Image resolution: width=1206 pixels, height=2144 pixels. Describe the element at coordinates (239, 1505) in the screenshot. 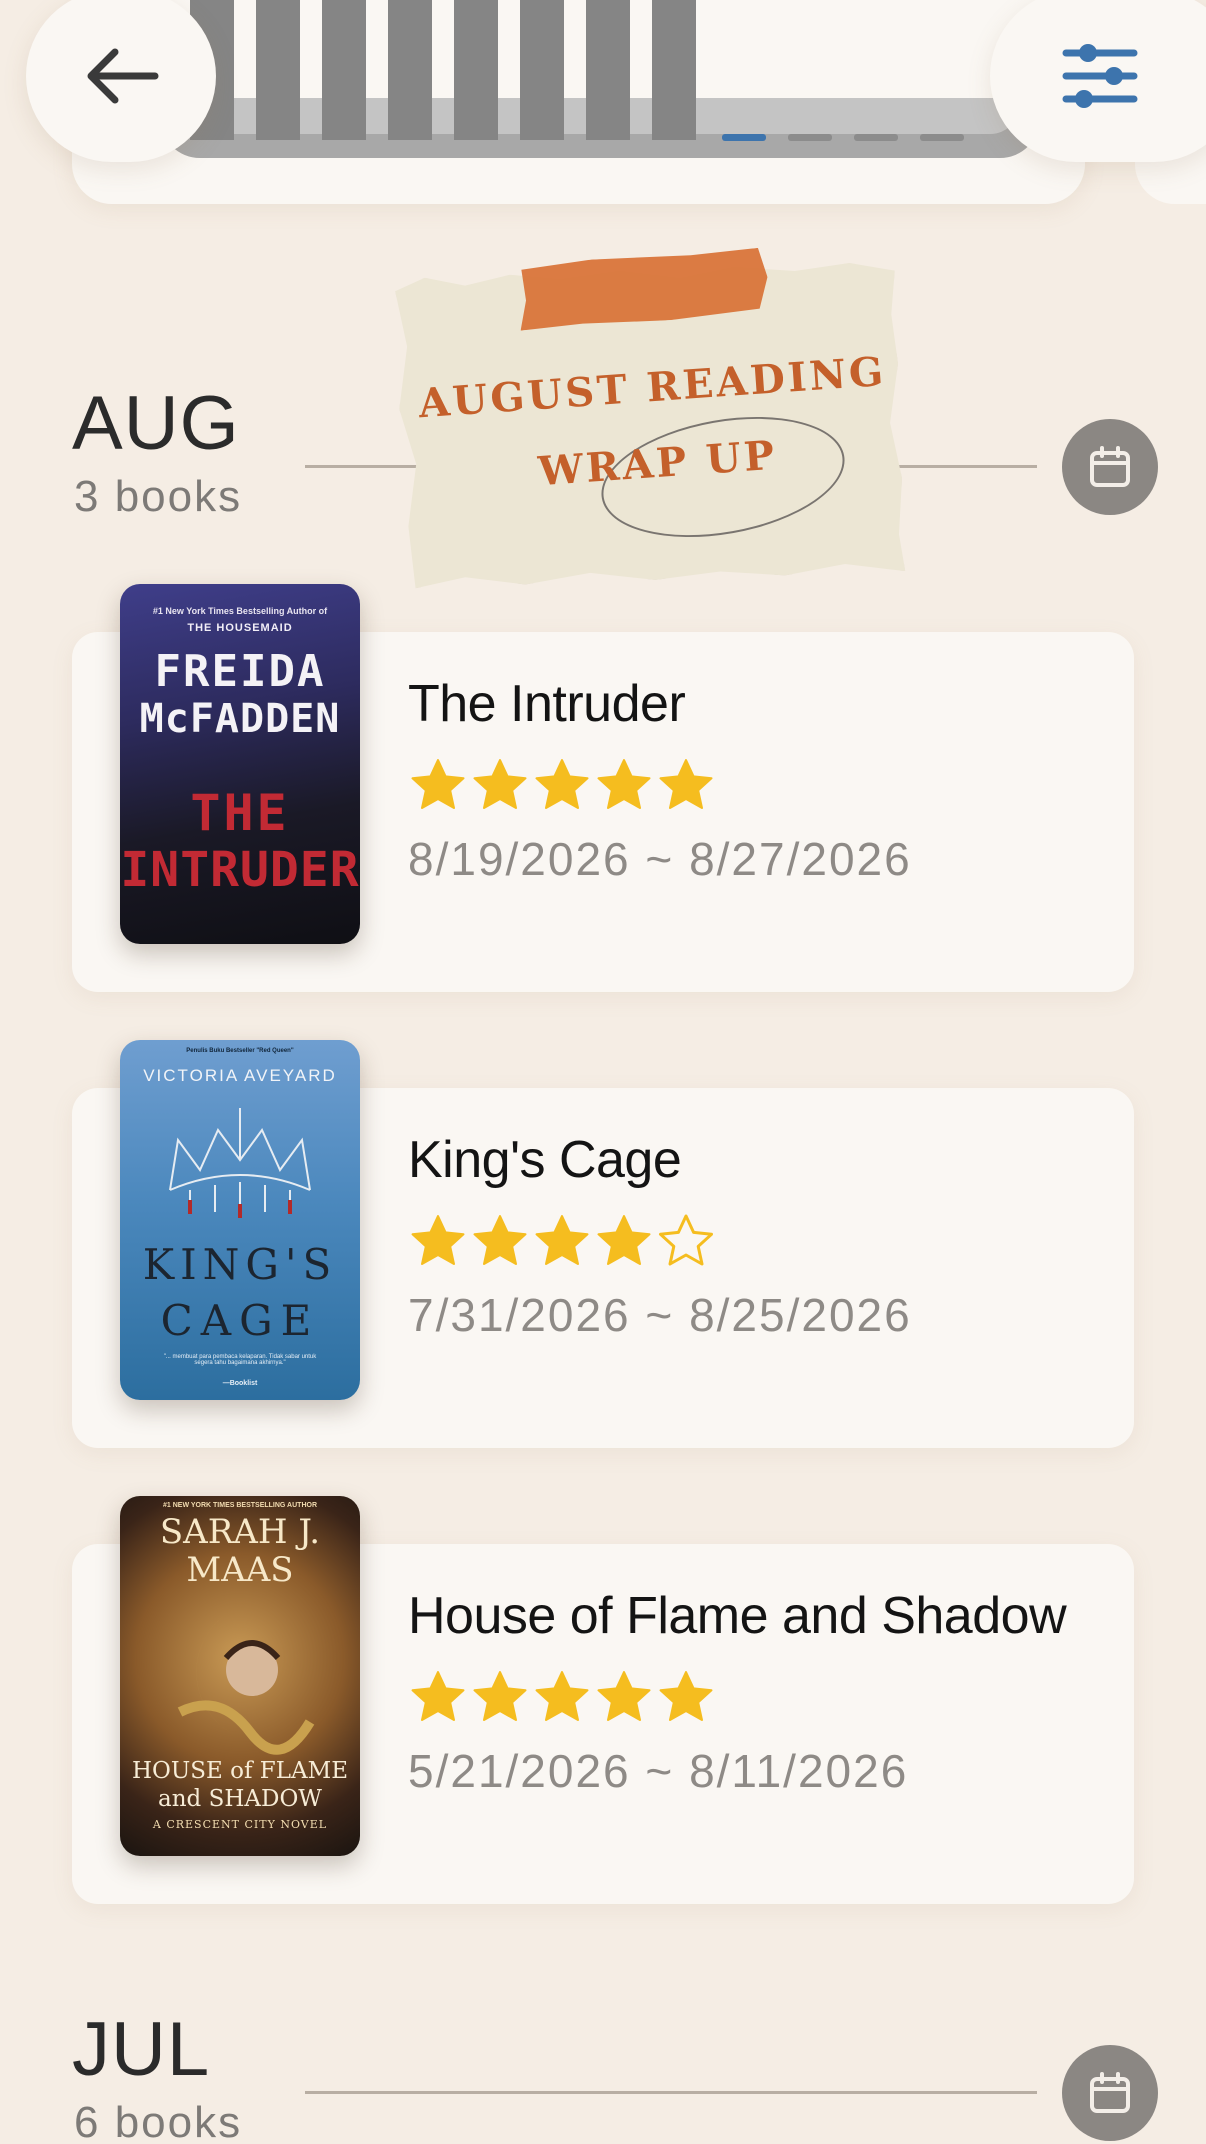

I see `cover-top-line: #1 NEW YORK TIMES BESTSELLING AUTHOR` at that location.